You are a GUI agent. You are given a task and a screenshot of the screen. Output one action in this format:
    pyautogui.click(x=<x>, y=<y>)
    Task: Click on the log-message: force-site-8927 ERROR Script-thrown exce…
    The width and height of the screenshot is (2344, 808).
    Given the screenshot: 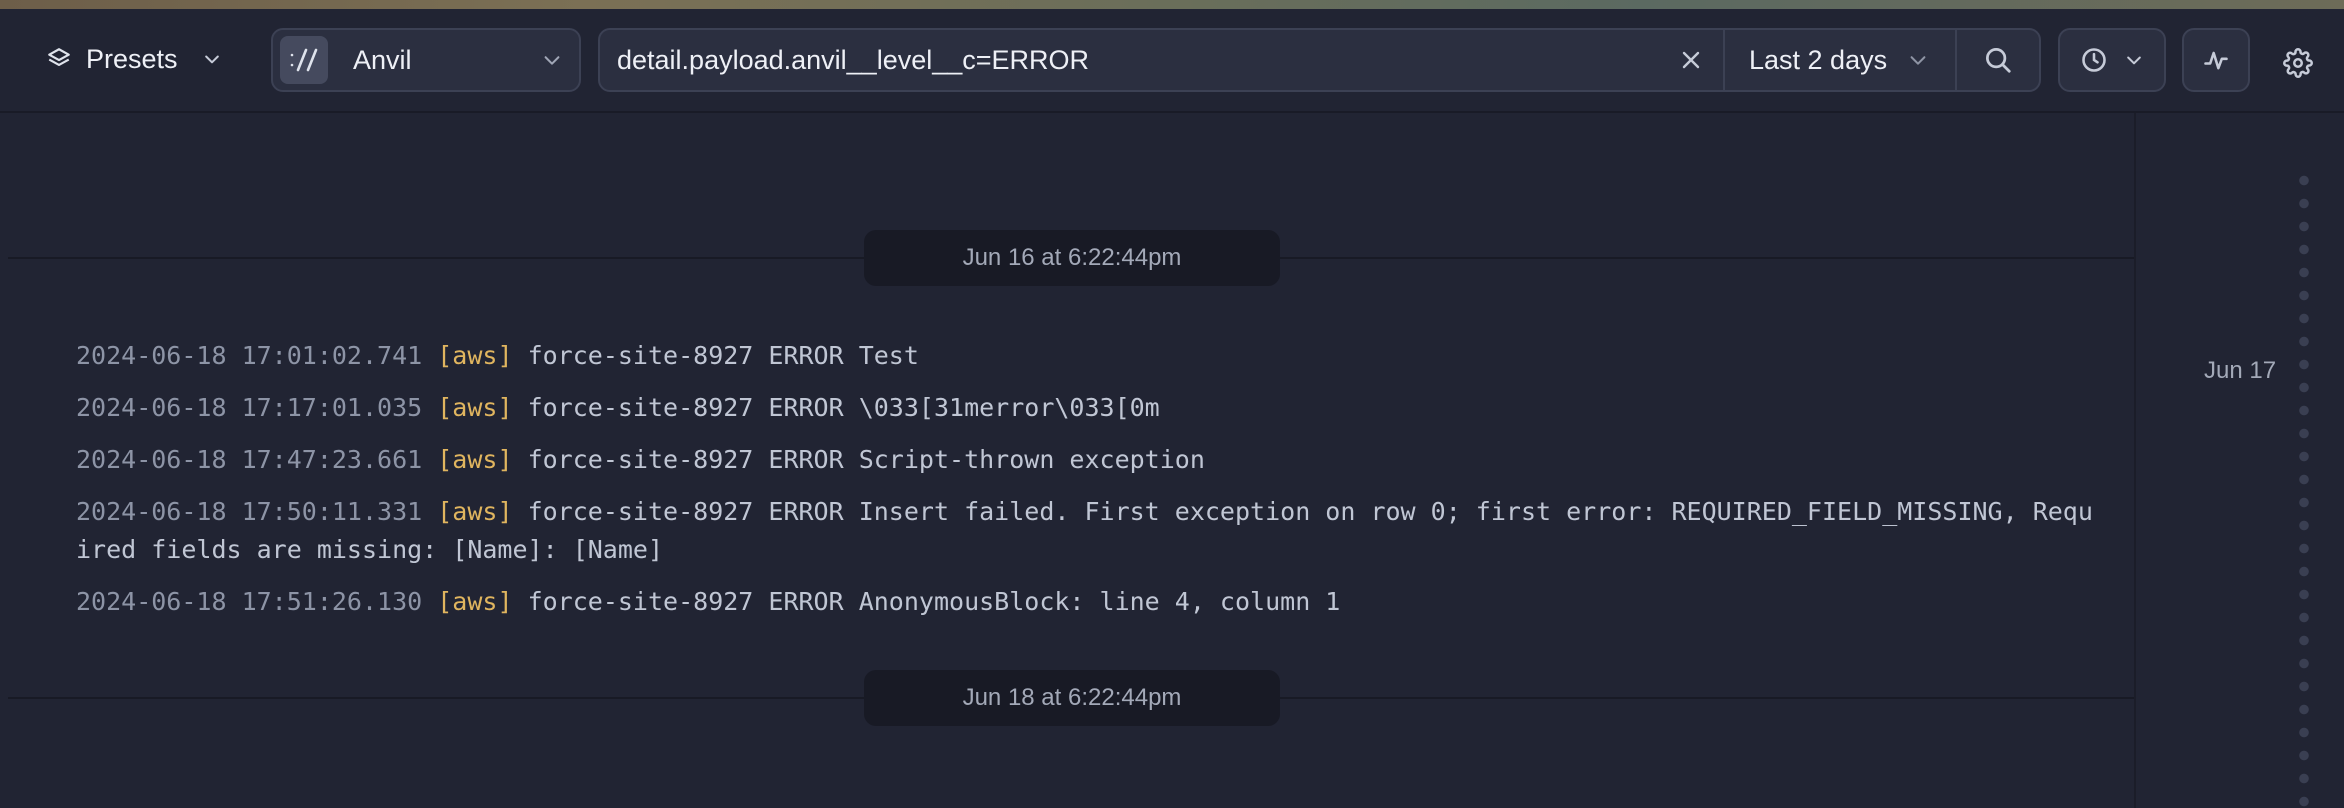 What is the action you would take?
    pyautogui.click(x=866, y=459)
    